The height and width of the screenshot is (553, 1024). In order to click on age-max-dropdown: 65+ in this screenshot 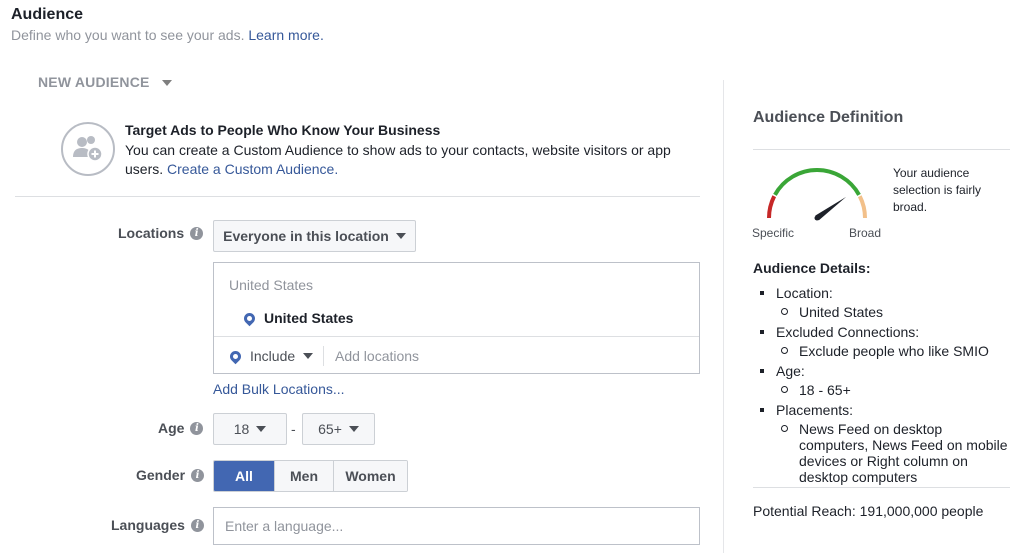, I will do `click(338, 429)`.